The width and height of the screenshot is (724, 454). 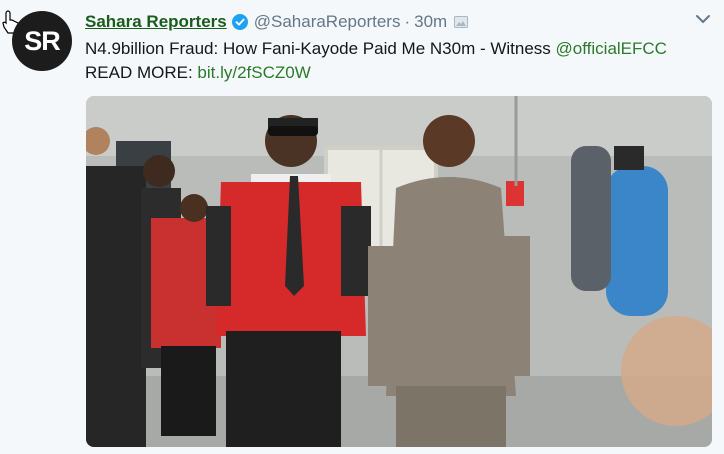 I want to click on read-more-link: bit.ly/2fSCZ0W, so click(x=253, y=72).